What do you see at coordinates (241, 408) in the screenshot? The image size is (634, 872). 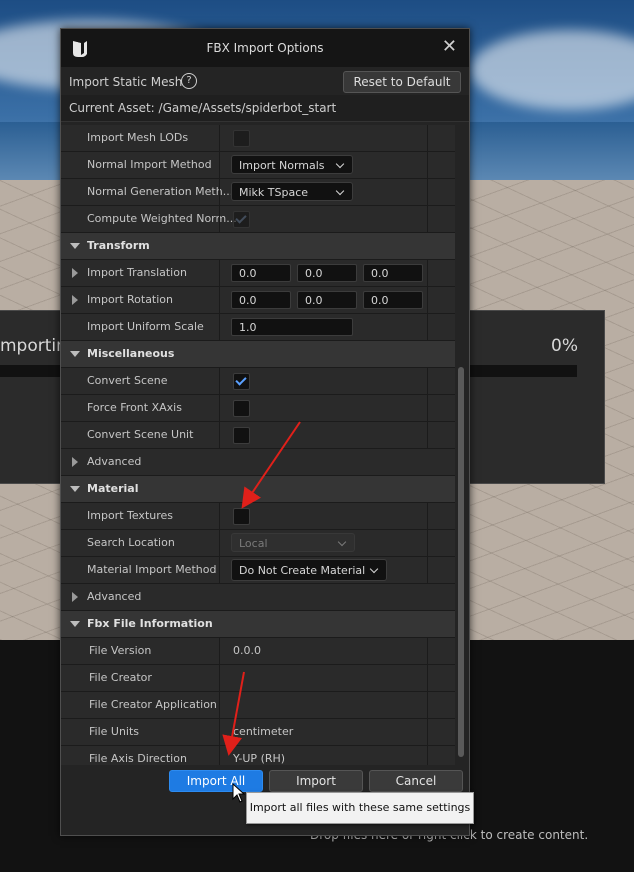 I see `force-front-xaxis-checkbox` at bounding box center [241, 408].